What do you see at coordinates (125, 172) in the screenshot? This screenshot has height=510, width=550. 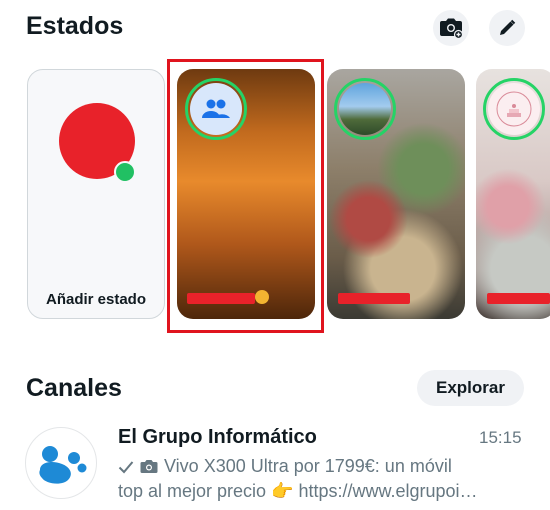 I see `add-status-plus-icon` at bounding box center [125, 172].